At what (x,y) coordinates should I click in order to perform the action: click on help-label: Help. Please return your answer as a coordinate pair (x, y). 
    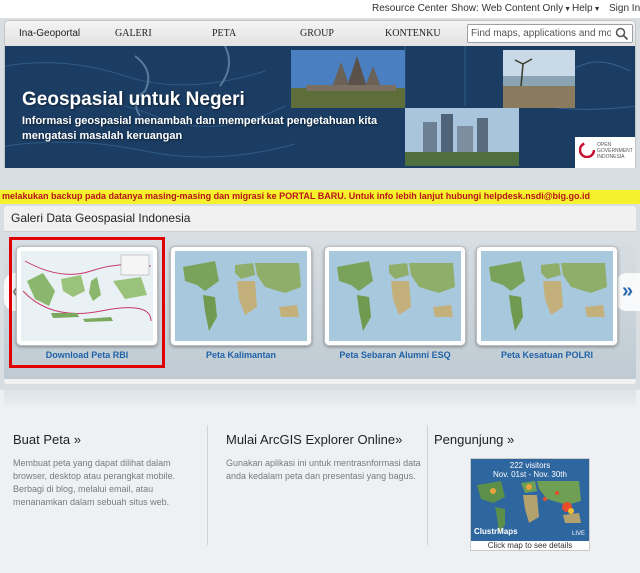
    Looking at the image, I should click on (582, 8).